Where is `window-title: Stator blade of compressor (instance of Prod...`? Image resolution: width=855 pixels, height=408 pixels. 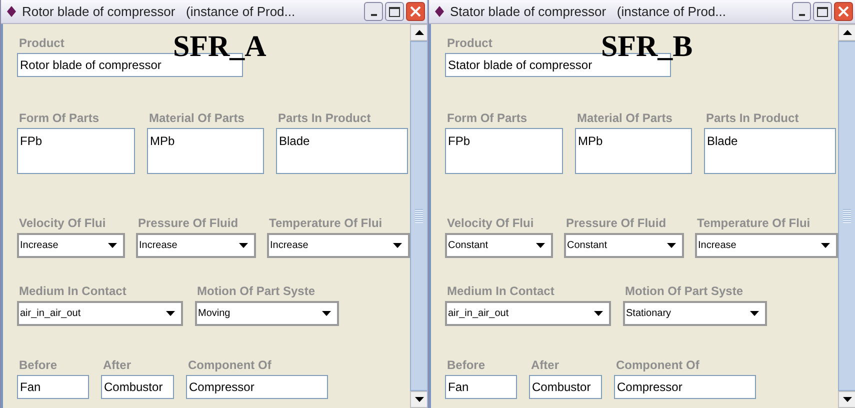 window-title: Stator blade of compressor (instance of Prod... is located at coordinates (589, 11).